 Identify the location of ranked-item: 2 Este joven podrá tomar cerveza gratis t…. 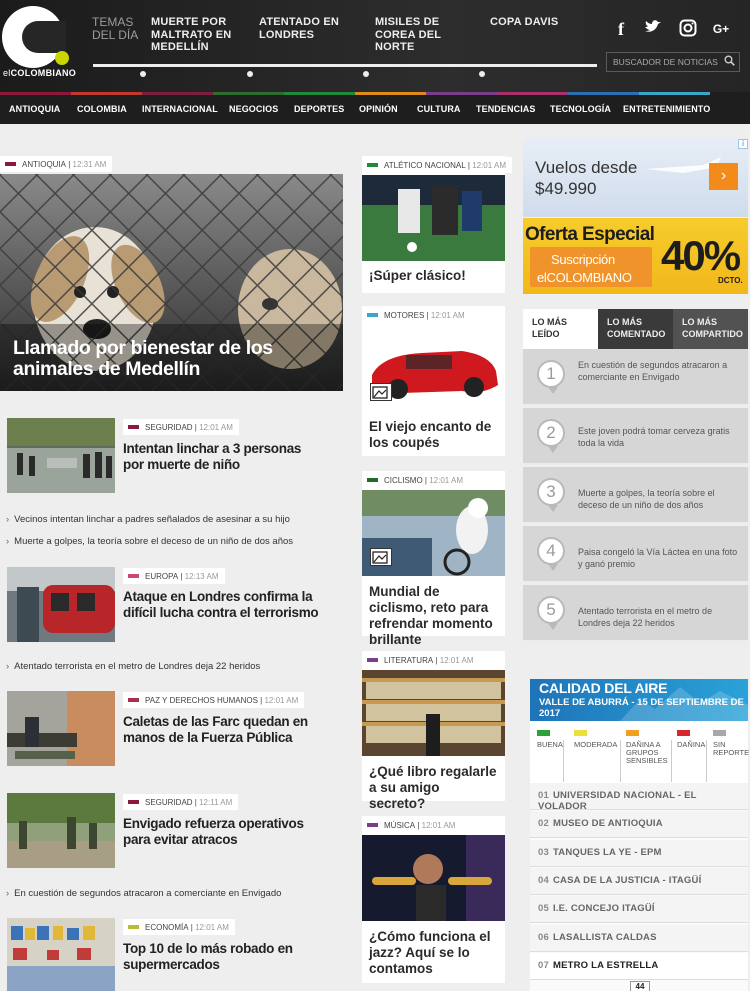
(635, 436).